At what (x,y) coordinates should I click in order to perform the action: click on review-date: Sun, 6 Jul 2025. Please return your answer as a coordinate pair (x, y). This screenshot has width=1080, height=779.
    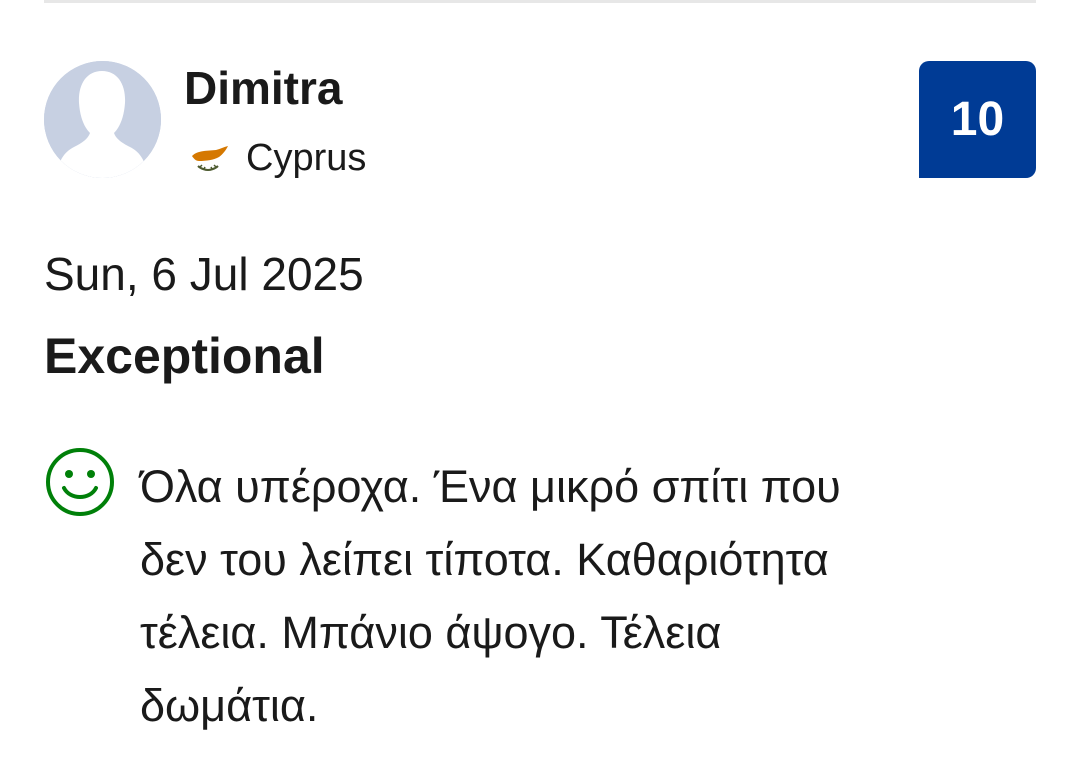
    Looking at the image, I should click on (204, 274).